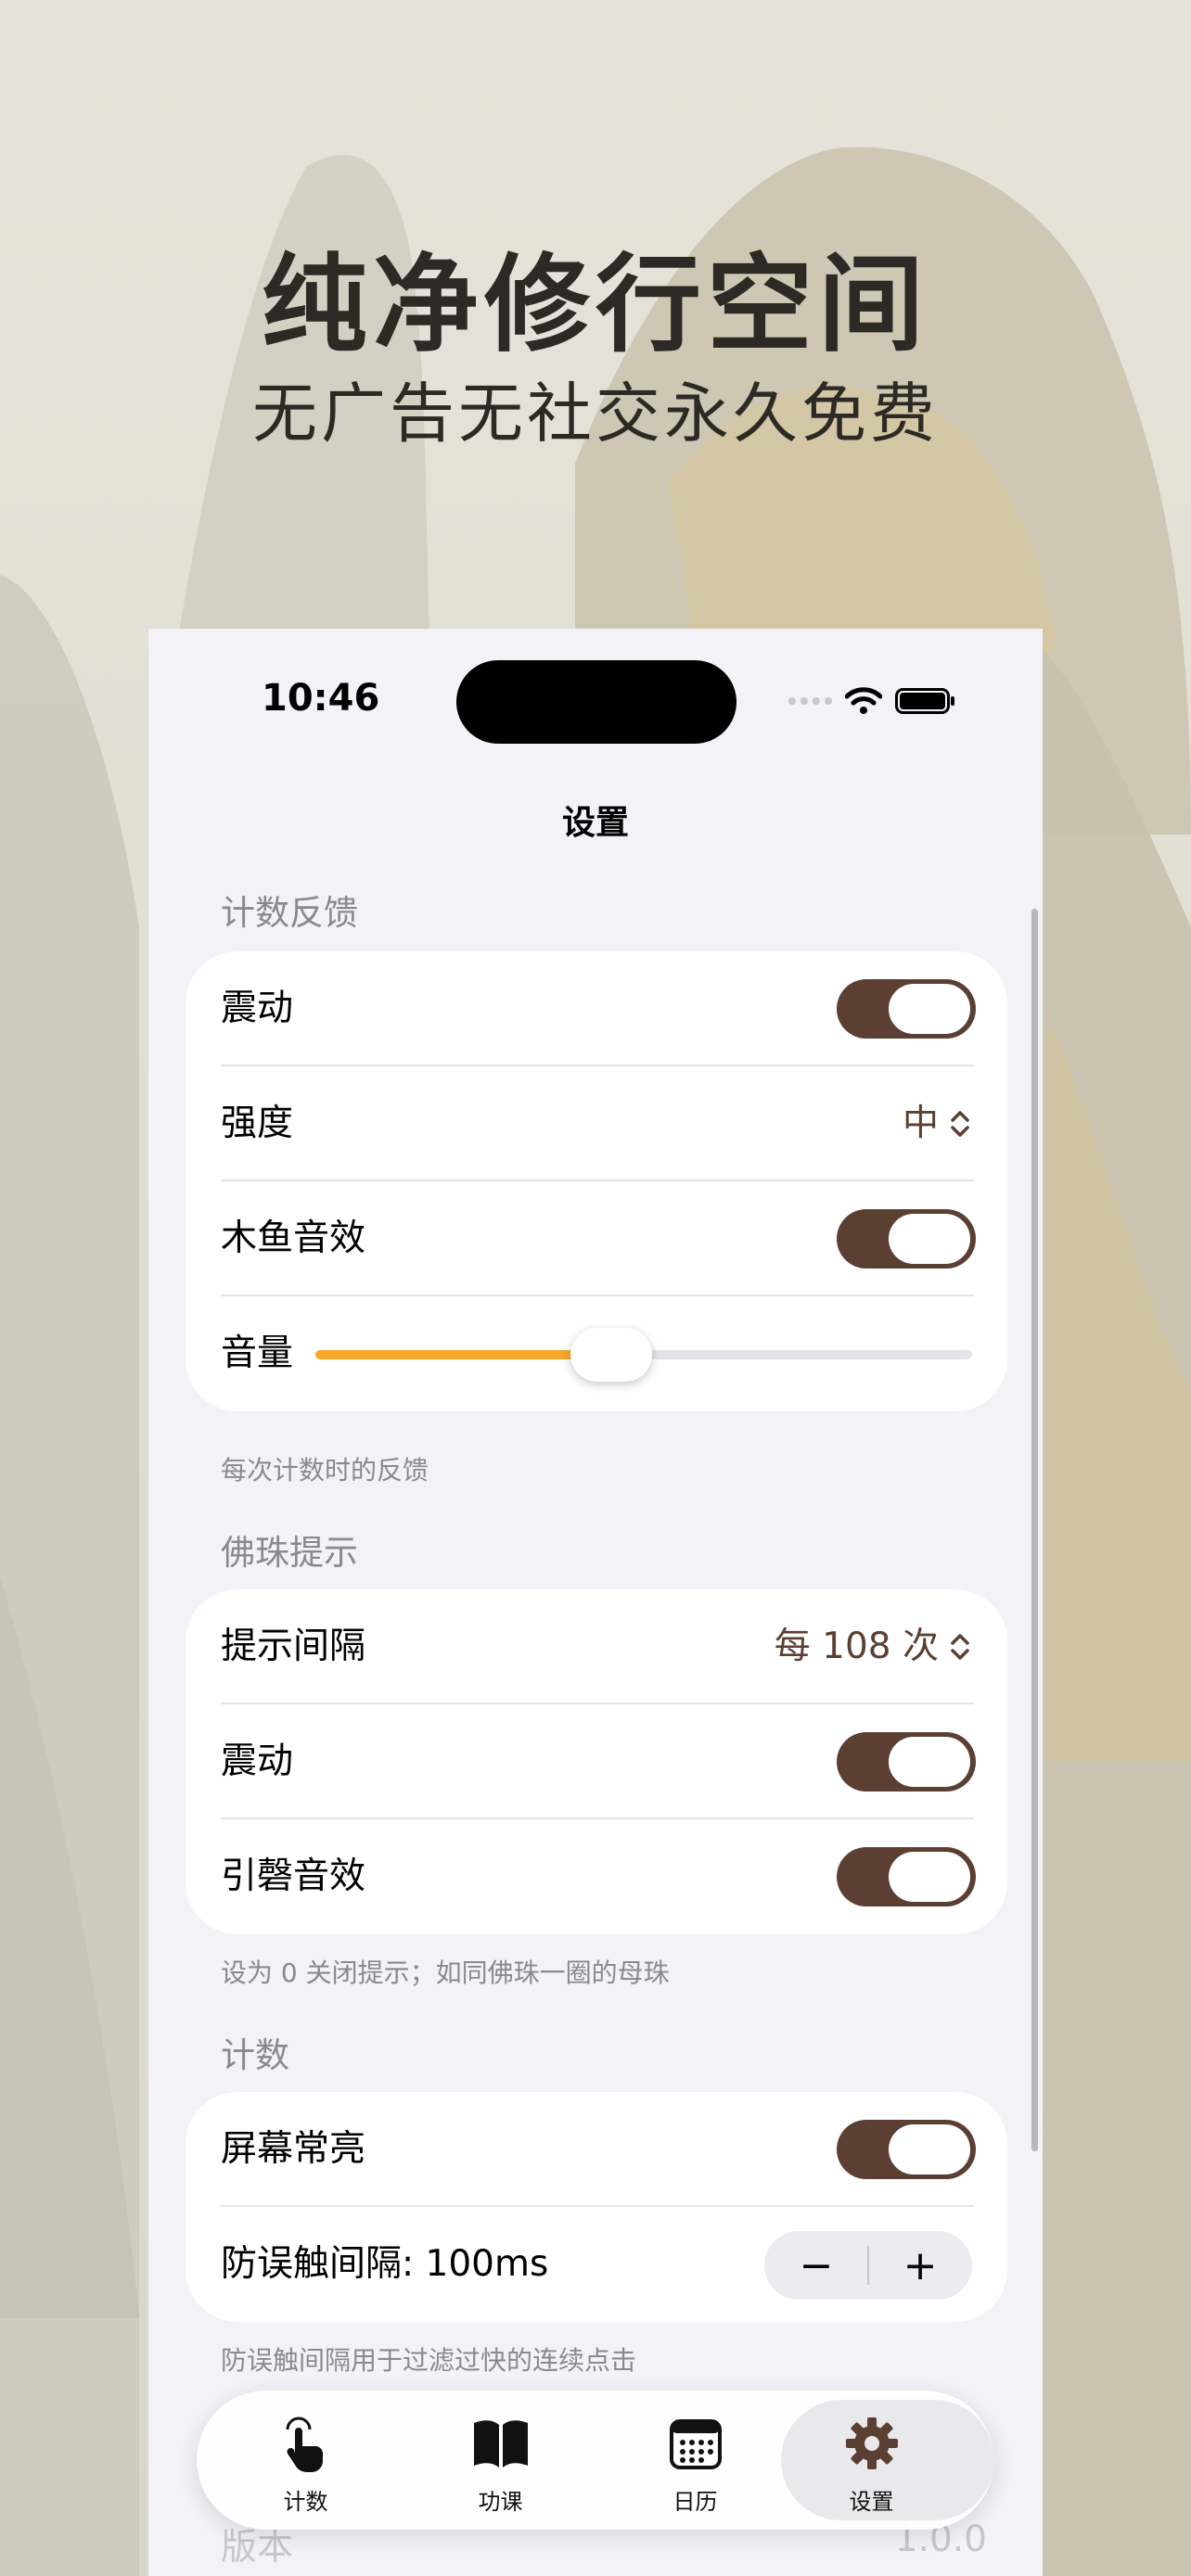  I want to click on debounce-stepper: − +, so click(868, 2265).